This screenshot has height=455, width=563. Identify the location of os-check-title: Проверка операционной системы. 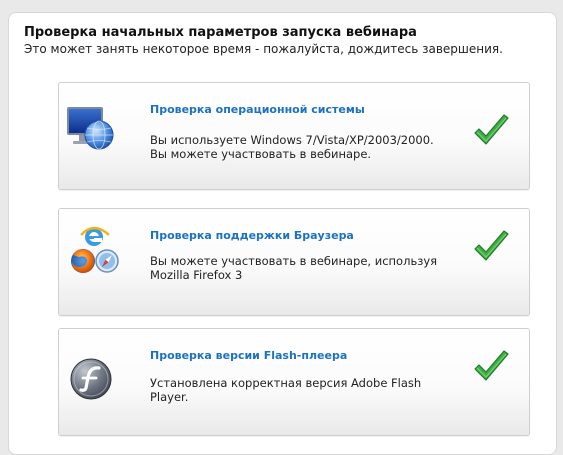
(257, 109).